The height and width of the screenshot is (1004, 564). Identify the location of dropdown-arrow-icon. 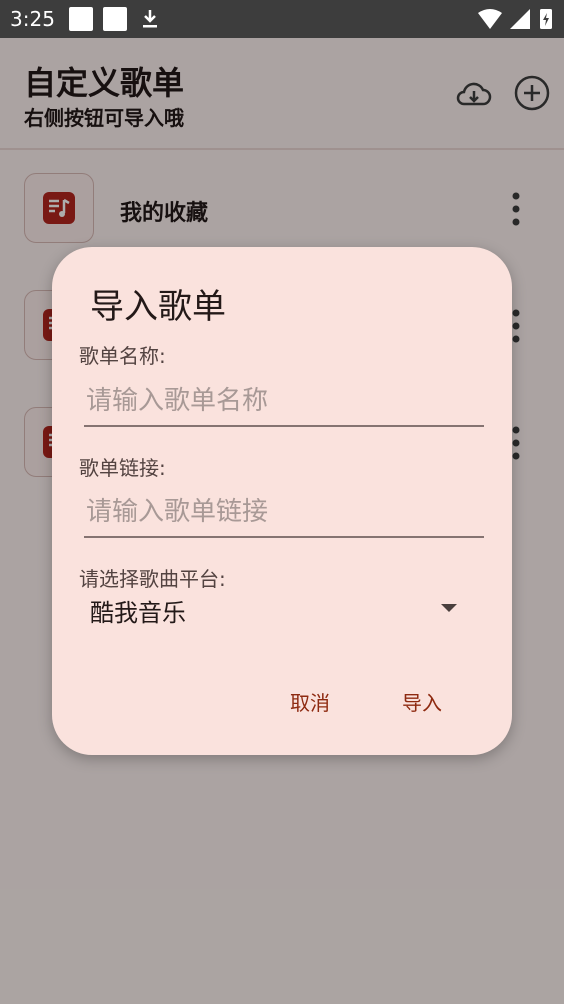
(449, 608).